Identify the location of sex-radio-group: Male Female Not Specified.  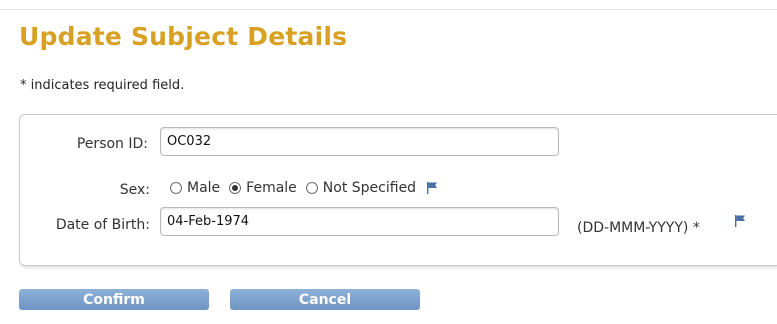
(304, 188).